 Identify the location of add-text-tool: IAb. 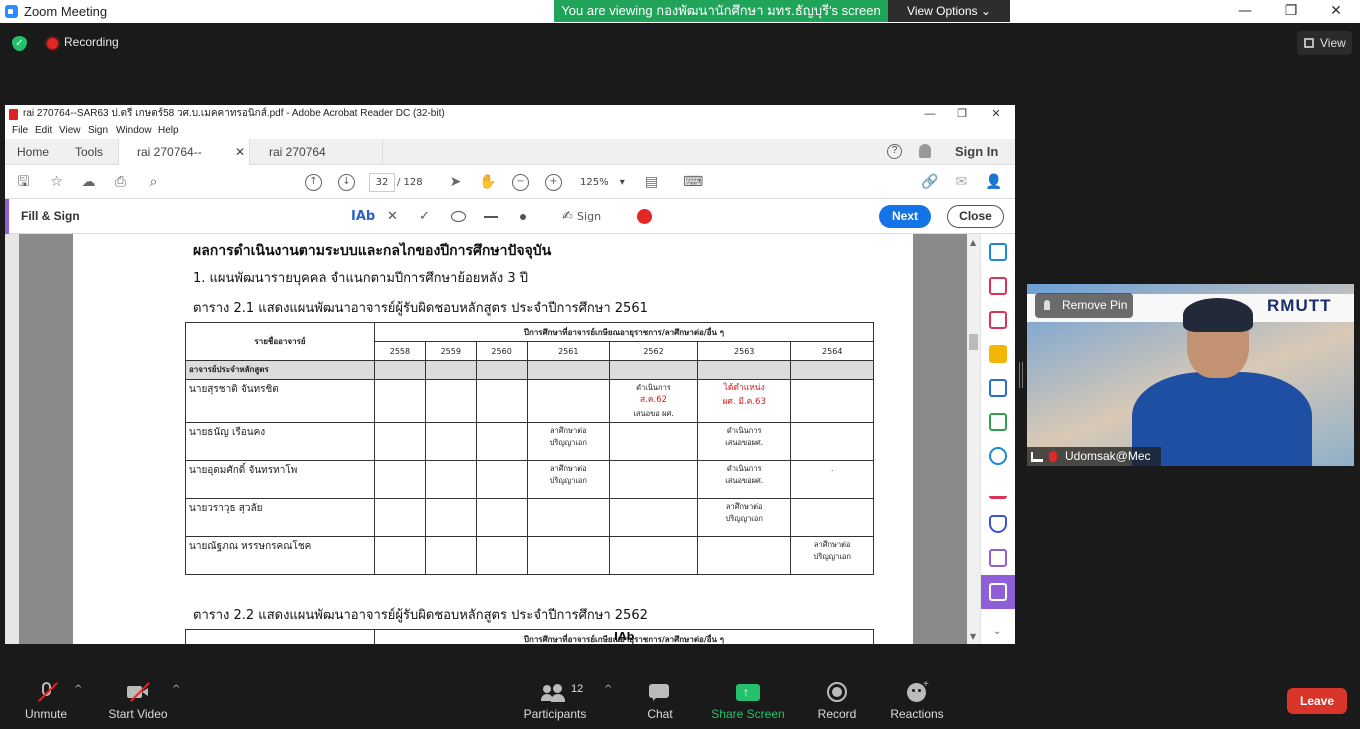
(363, 216).